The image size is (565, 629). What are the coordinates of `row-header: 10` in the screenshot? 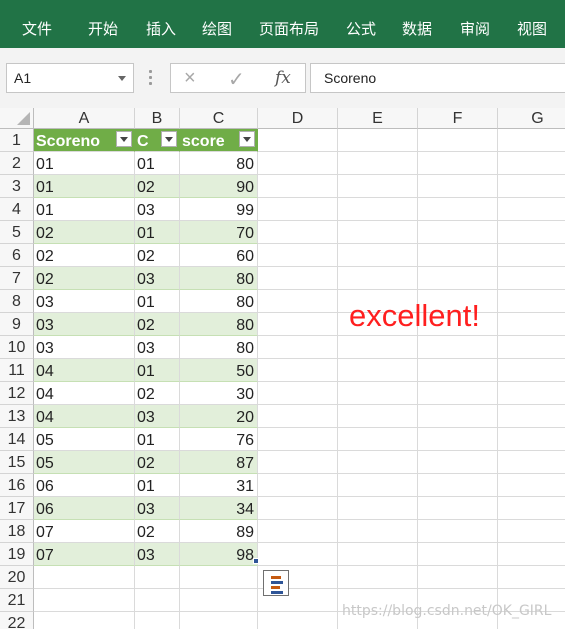 It's located at (17, 347).